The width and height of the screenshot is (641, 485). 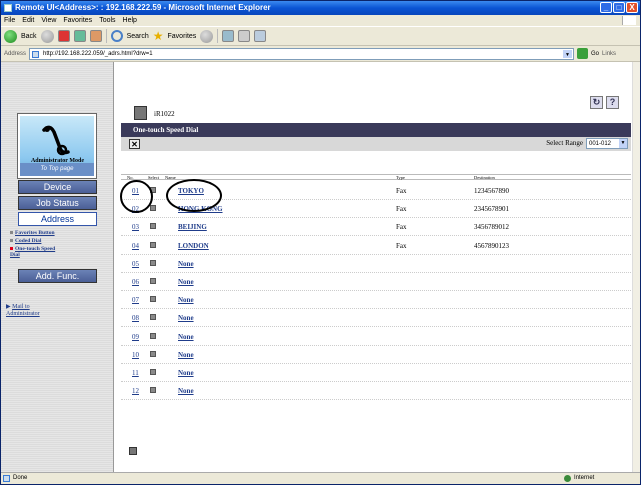 What do you see at coordinates (57, 169) in the screenshot?
I see `top-page-caption: To Top page` at bounding box center [57, 169].